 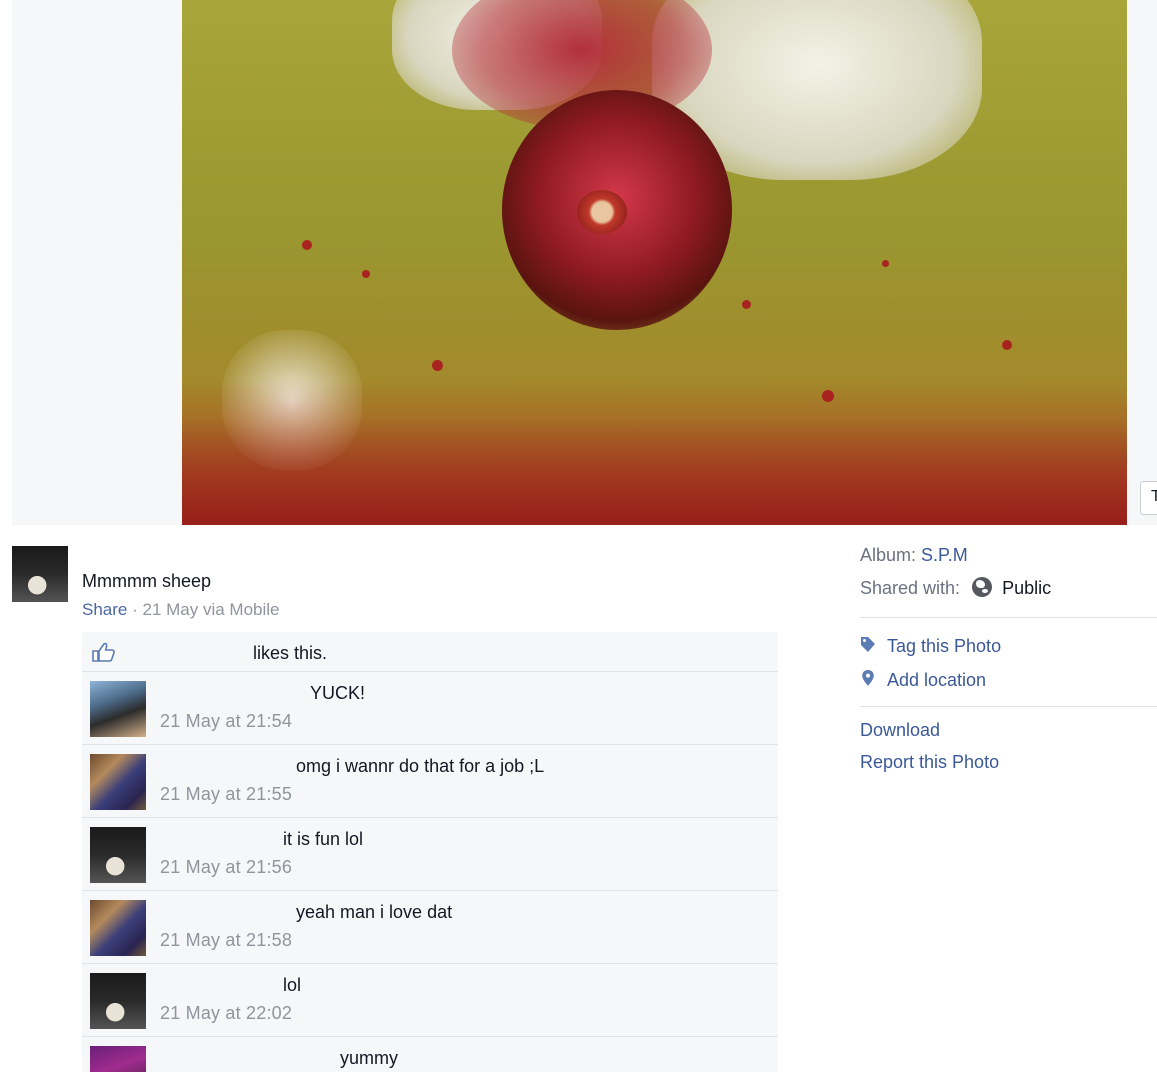 What do you see at coordinates (226, 721) in the screenshot?
I see `comment-timestamp: 21 May at 21:54` at bounding box center [226, 721].